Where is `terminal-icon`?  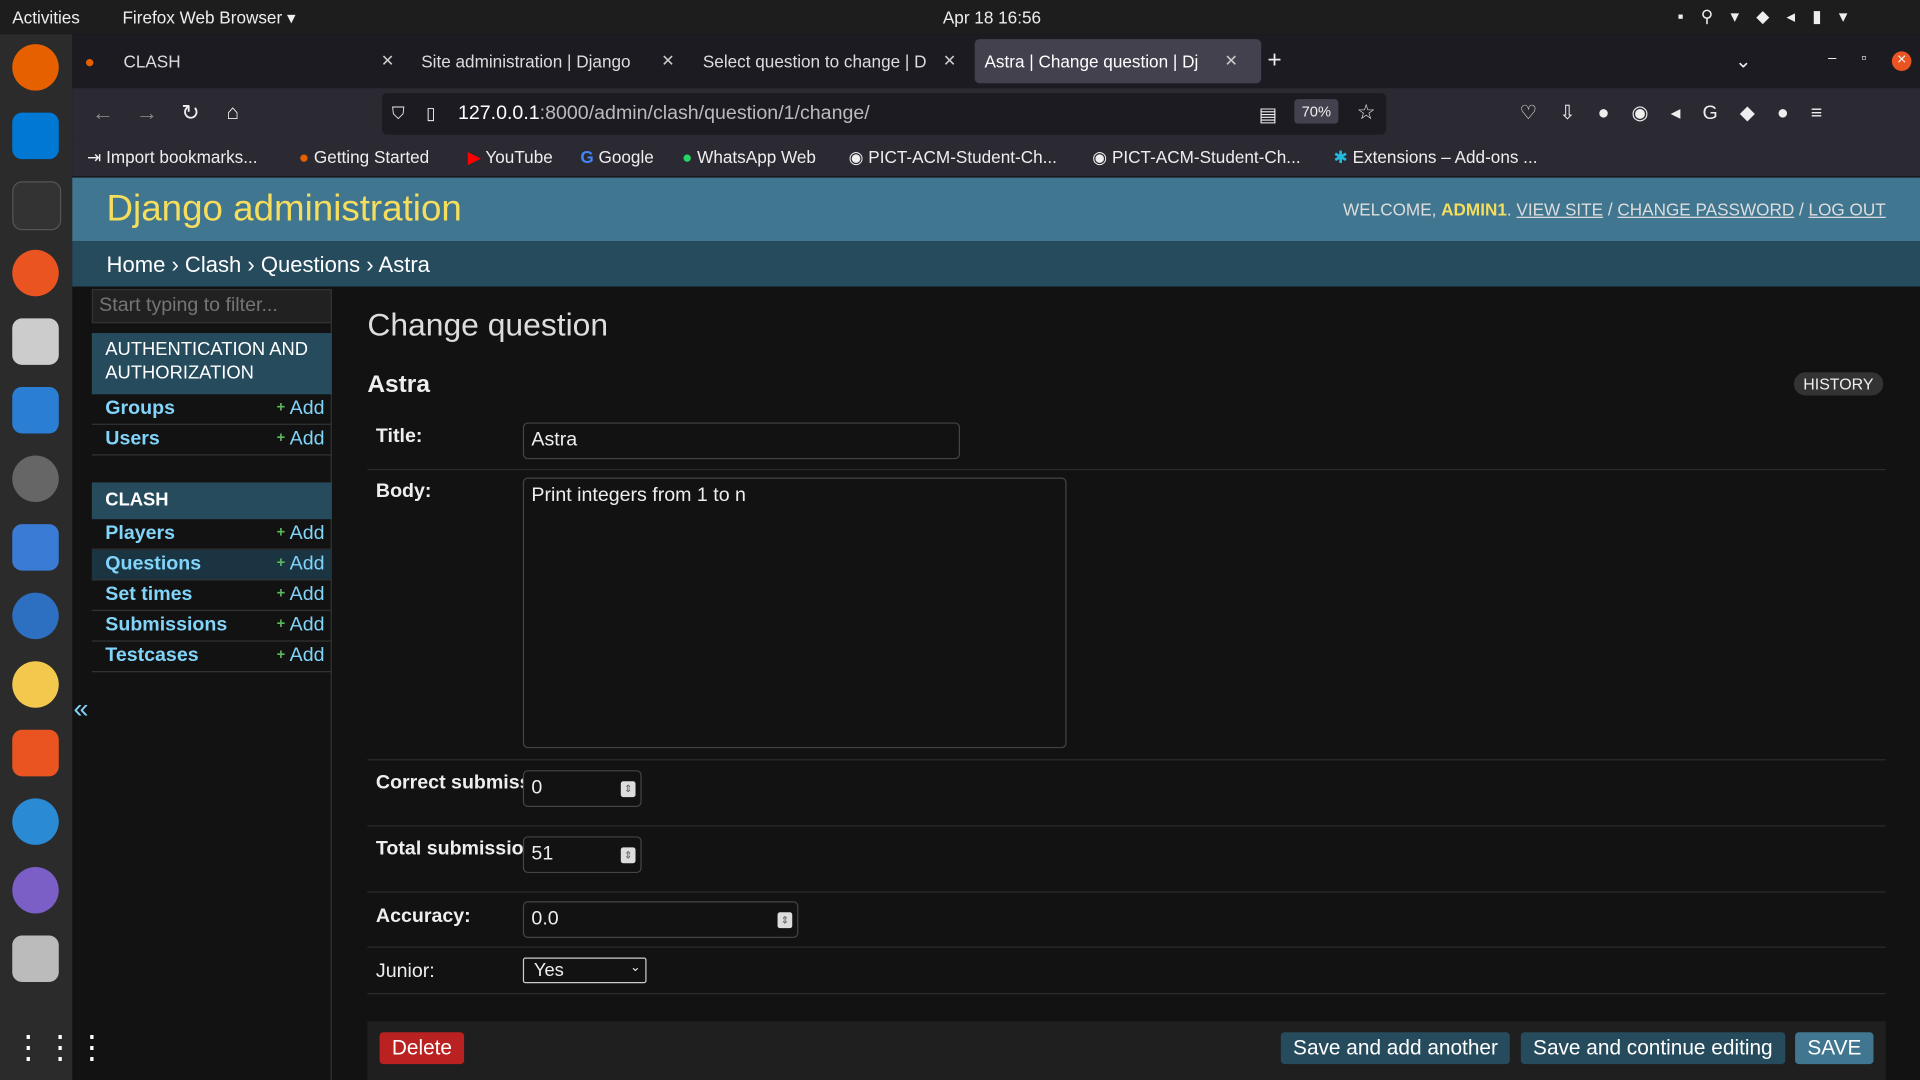
terminal-icon is located at coordinates (37, 206).